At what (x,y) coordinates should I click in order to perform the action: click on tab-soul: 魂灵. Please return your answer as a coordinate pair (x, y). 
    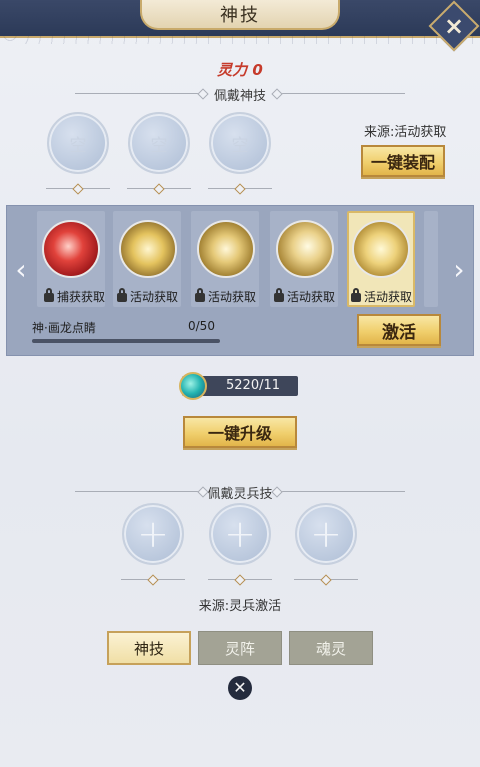
    Looking at the image, I should click on (331, 648).